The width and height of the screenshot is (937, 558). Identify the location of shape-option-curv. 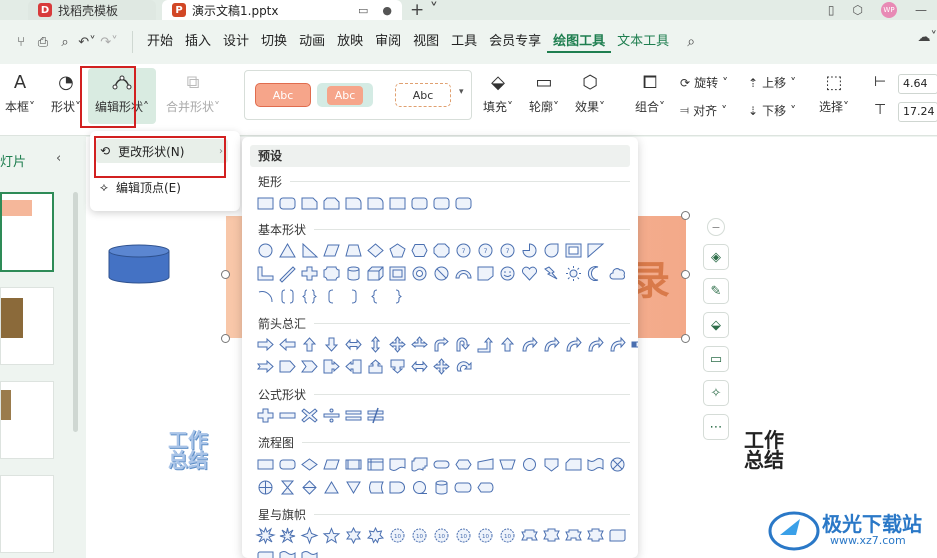
(617, 344).